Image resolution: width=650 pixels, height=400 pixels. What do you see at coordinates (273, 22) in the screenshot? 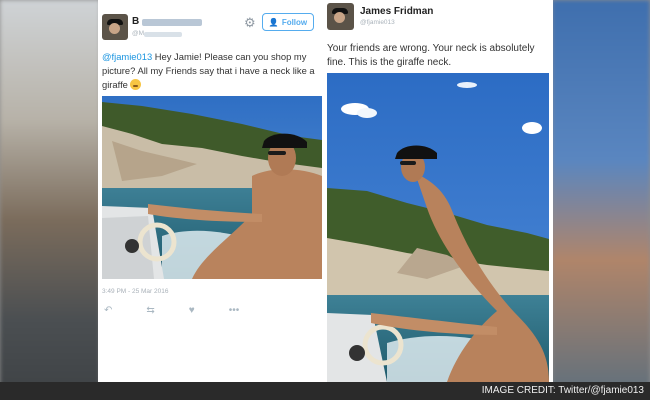
I see `add-user-icon: 👤` at bounding box center [273, 22].